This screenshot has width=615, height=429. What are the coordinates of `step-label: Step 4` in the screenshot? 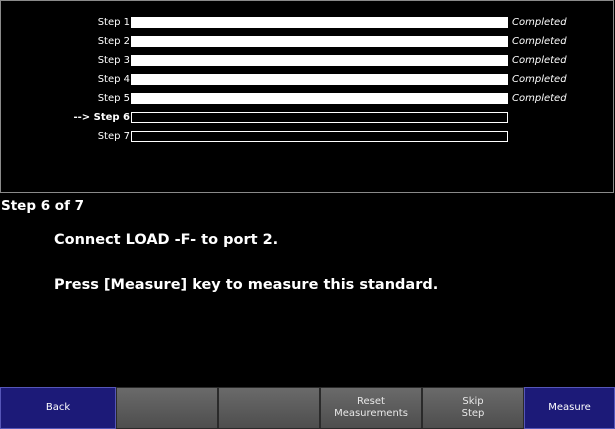 It's located at (113, 79).